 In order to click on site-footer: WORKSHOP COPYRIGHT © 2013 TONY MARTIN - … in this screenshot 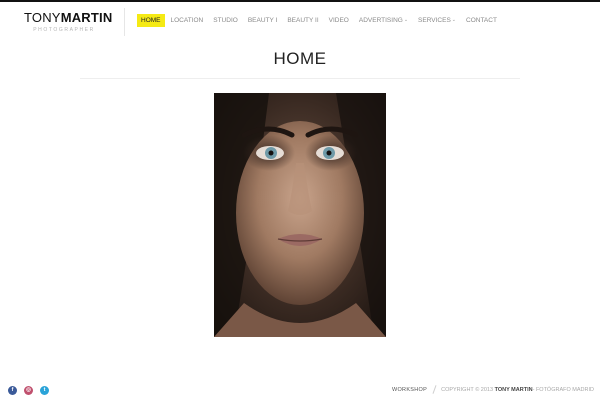, I will do `click(493, 389)`.